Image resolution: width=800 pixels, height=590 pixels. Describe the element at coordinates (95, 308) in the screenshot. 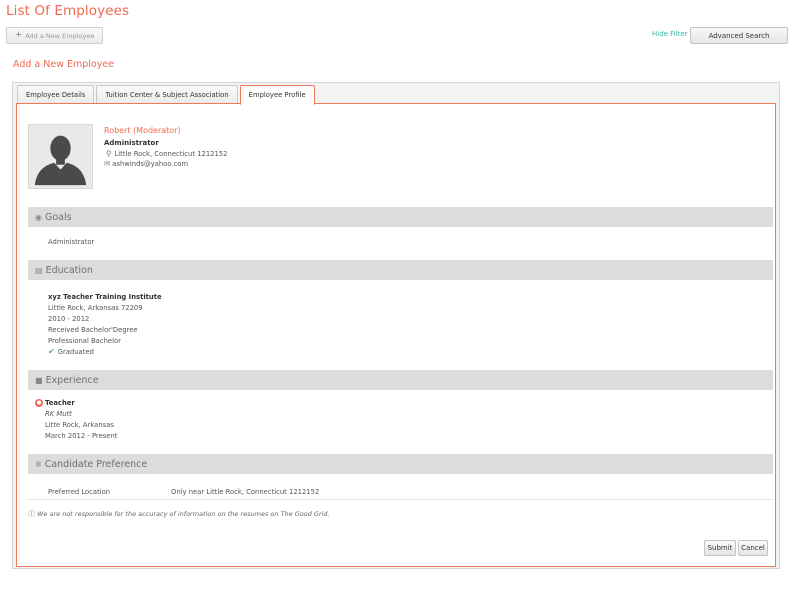

I see `education-location: Little Rock, Arkansas 72209` at that location.